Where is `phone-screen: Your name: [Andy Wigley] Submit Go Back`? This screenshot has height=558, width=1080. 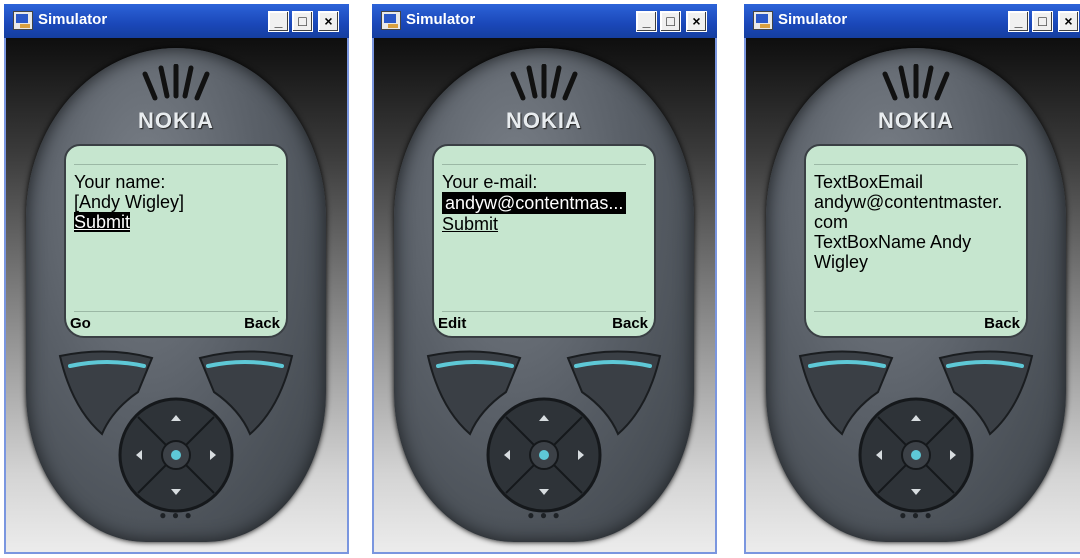 phone-screen: Your name: [Andy Wigley] Submit Go Back is located at coordinates (176, 241).